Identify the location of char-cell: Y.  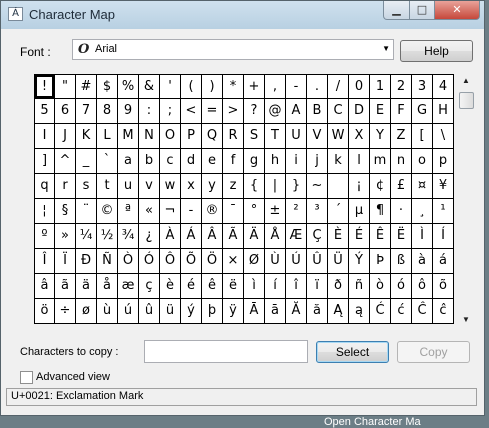
(380, 136).